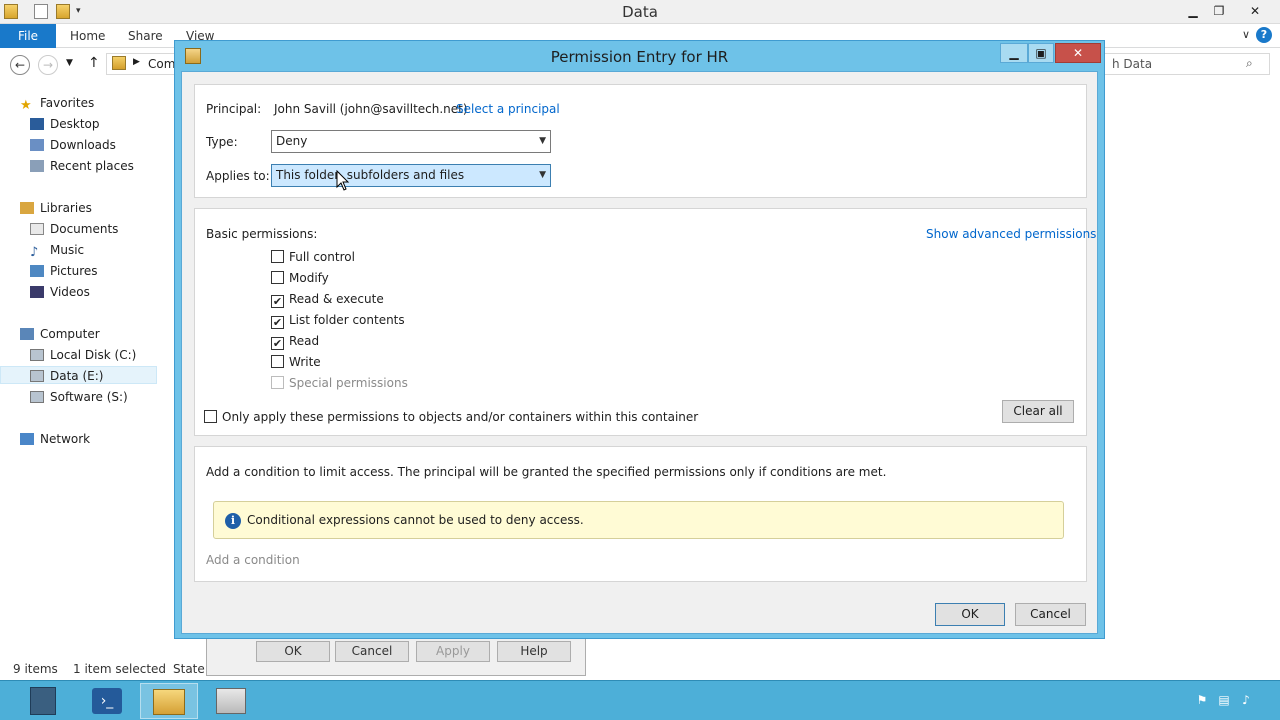 The image size is (1280, 720). I want to click on volume-icon: ♪, so click(1246, 701).